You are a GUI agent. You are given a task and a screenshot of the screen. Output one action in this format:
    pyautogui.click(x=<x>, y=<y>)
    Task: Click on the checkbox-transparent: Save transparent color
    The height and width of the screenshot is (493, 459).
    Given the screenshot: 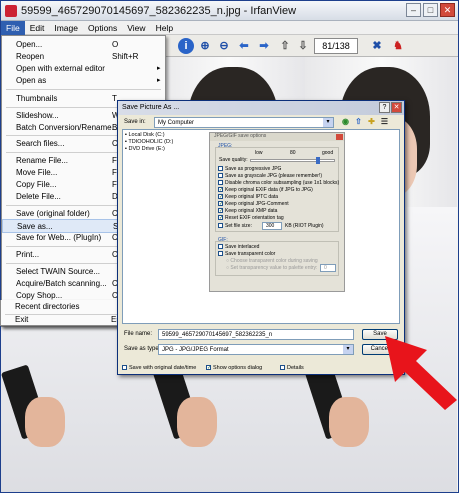 What is the action you would take?
    pyautogui.click(x=246, y=254)
    